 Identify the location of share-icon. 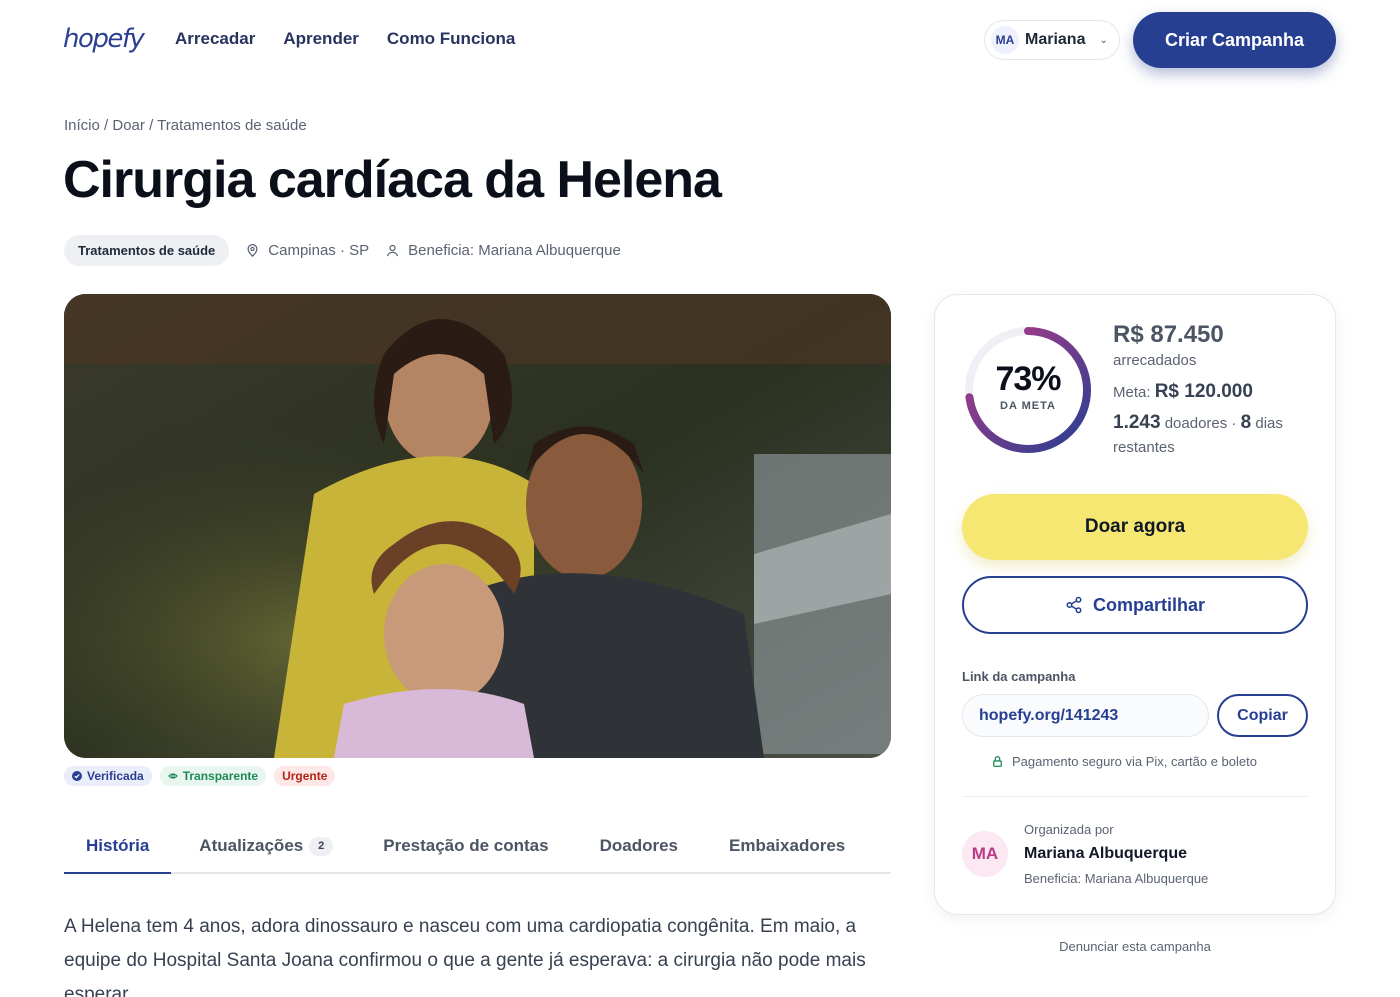
(1074, 605).